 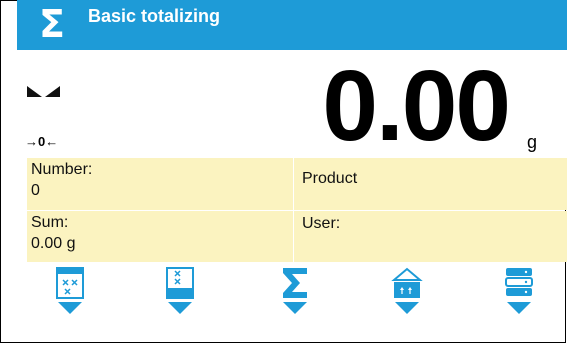 What do you see at coordinates (35, 190) in the screenshot?
I see `number-value: 0` at bounding box center [35, 190].